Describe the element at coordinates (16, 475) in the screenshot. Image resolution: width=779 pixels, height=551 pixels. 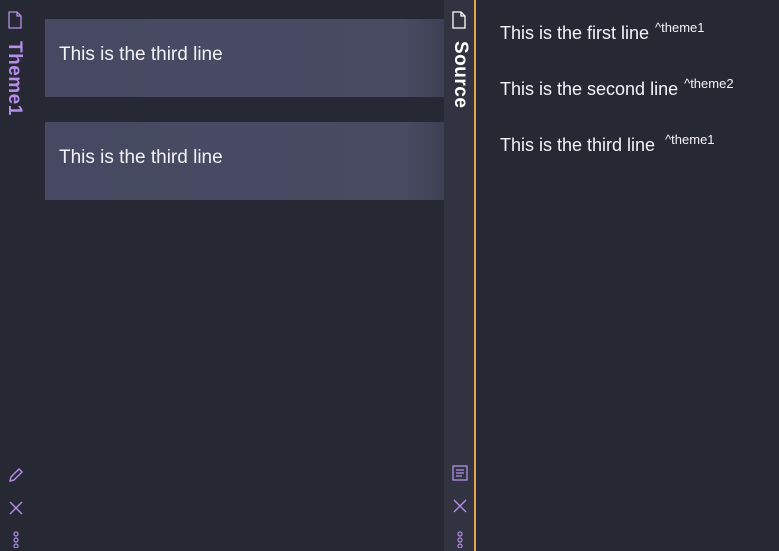
I see `pencil-icon` at that location.